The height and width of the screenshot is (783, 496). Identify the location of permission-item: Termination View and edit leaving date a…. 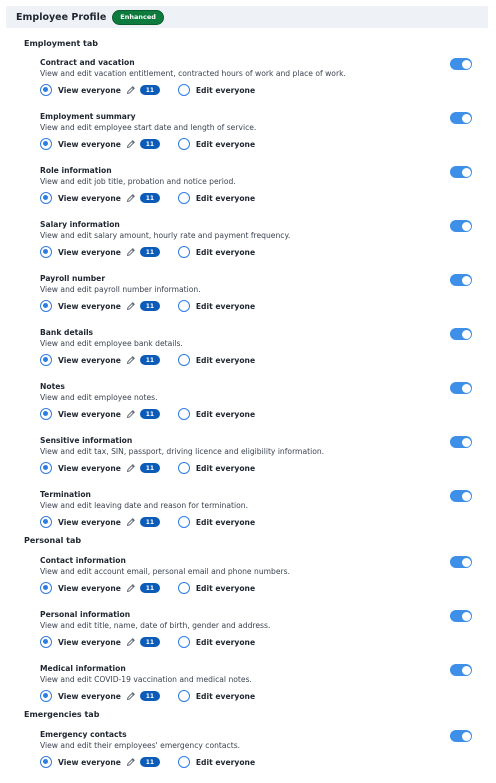
(256, 517).